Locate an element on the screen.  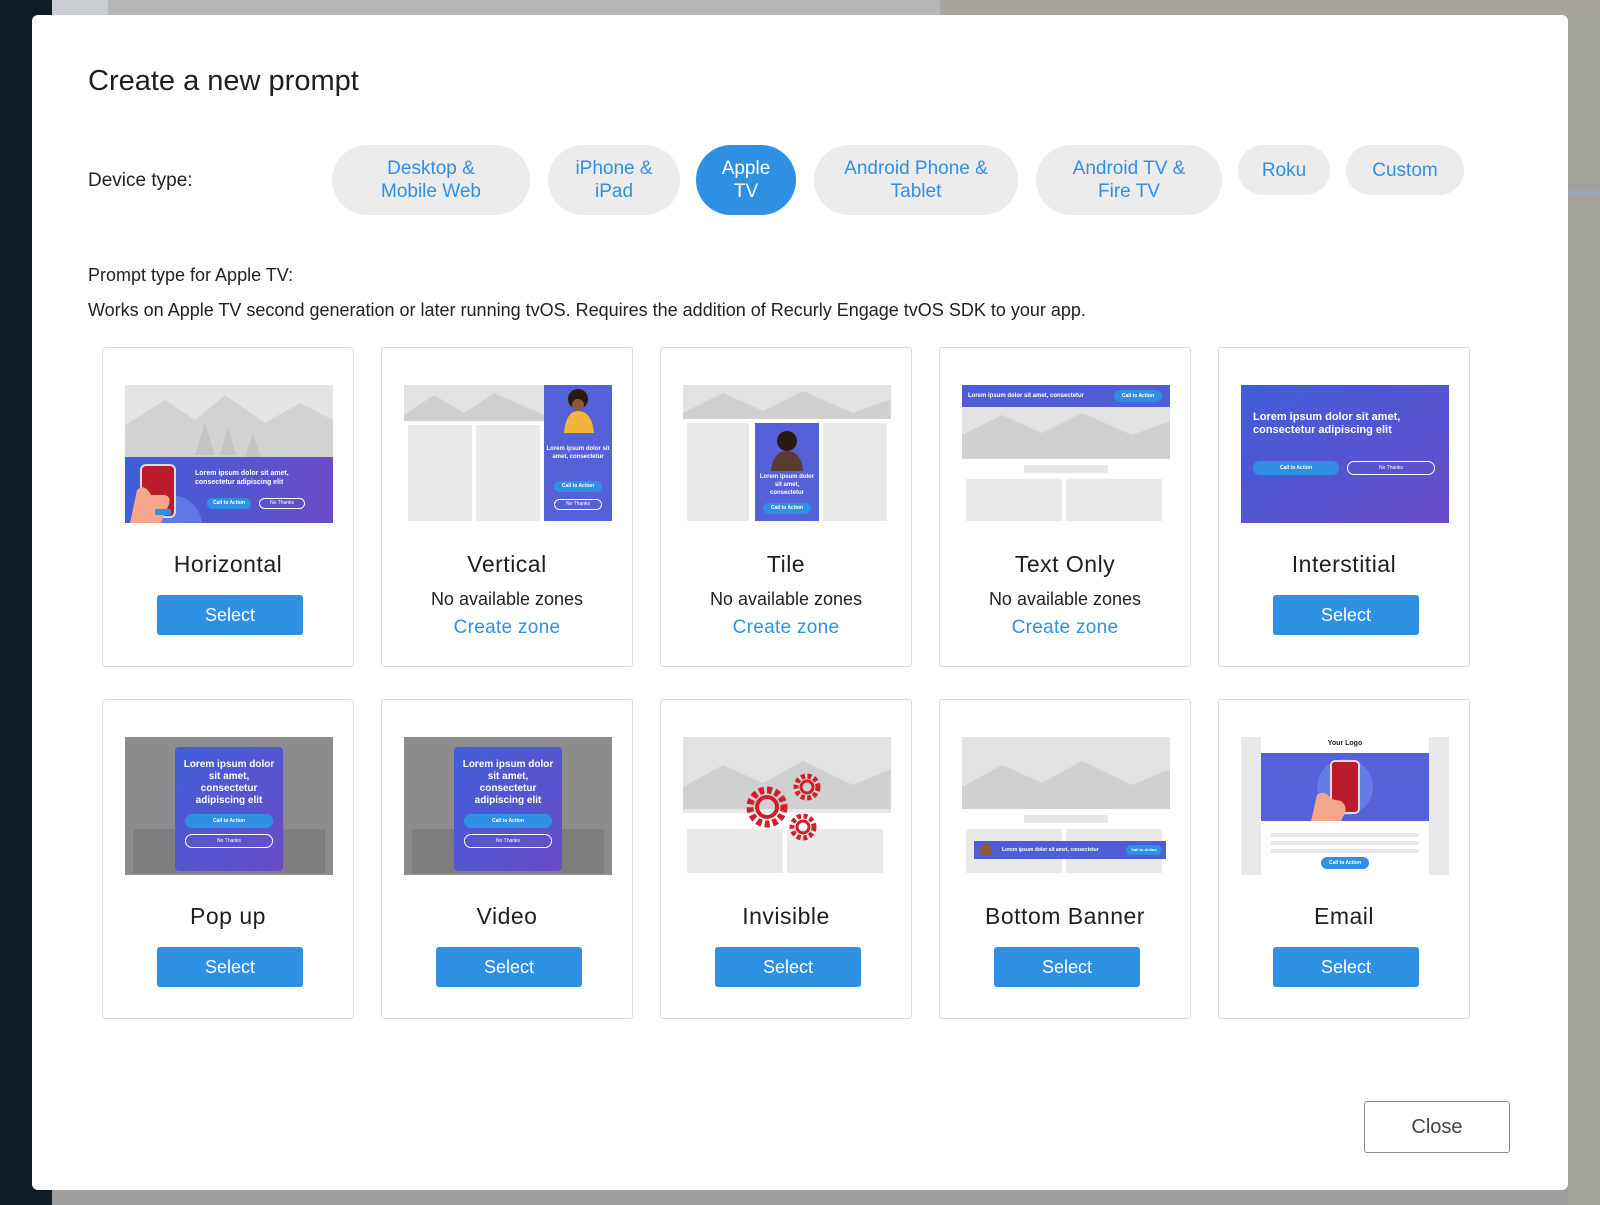
select-video-button: Select is located at coordinates (509, 967).